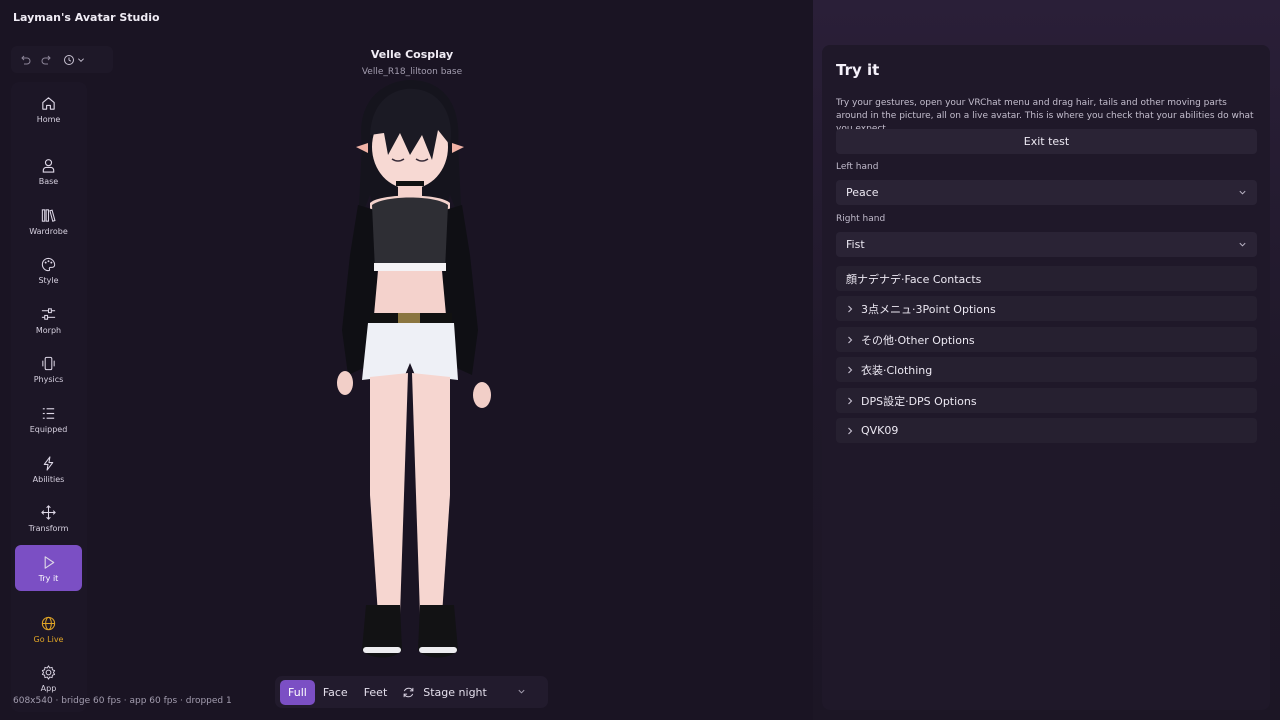 The image size is (1280, 720). I want to click on undo-button, so click(25, 60).